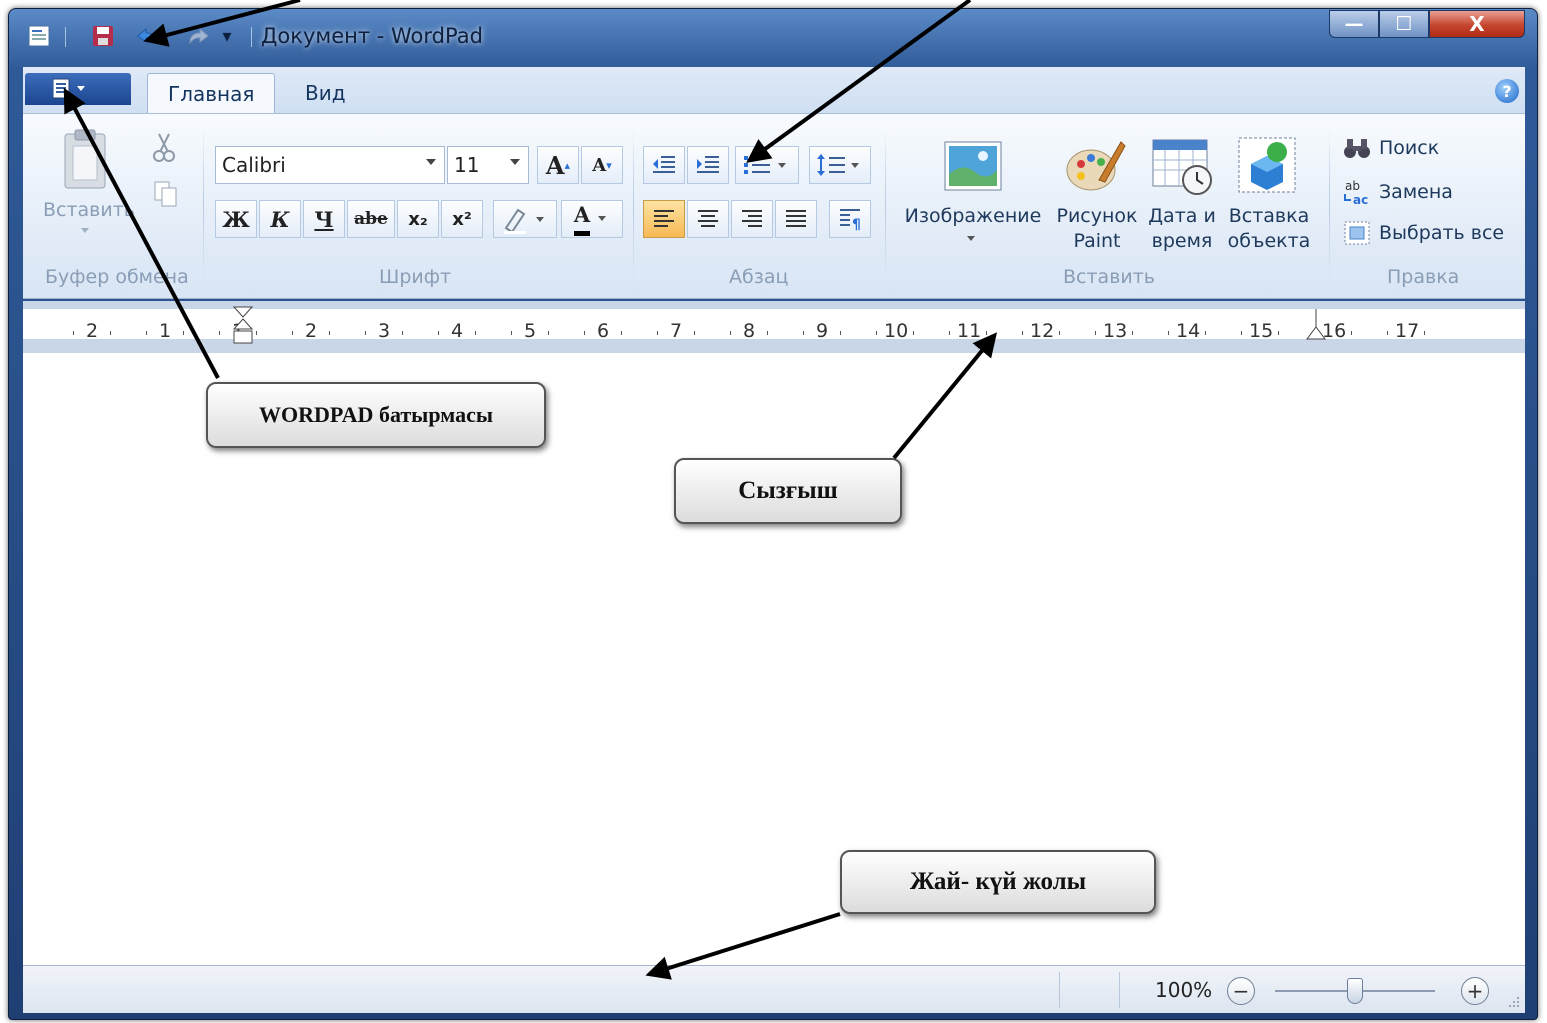 The width and height of the screenshot is (1547, 1023). What do you see at coordinates (592, 219) in the screenshot?
I see `font-color-button: A` at bounding box center [592, 219].